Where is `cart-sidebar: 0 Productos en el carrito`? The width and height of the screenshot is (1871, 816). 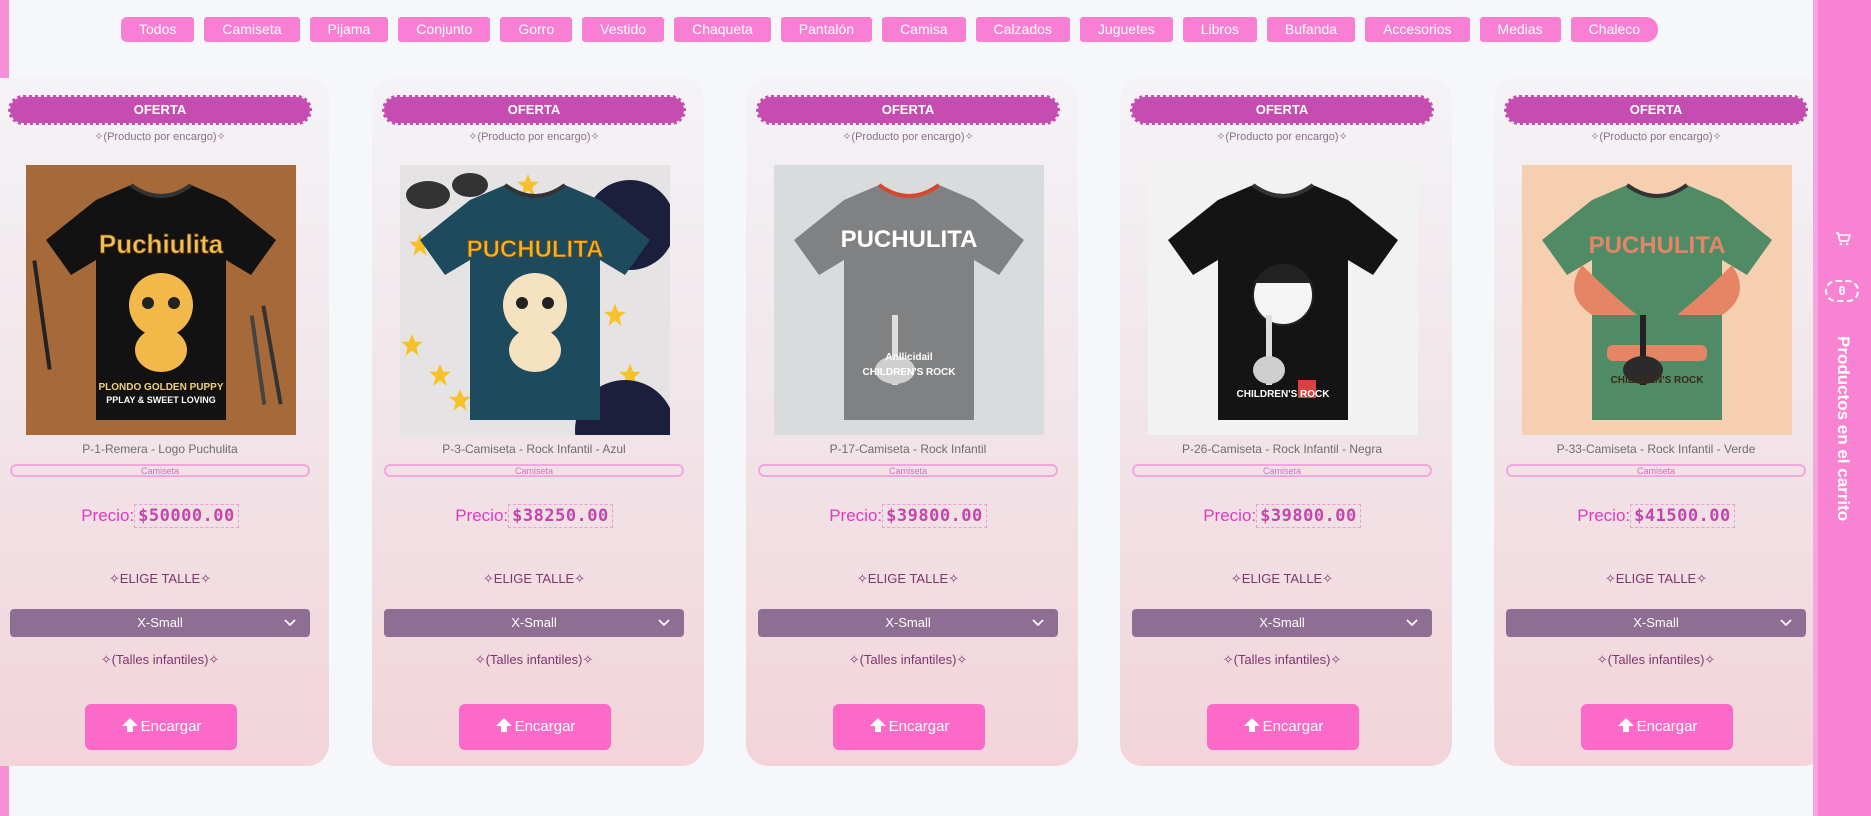
cart-sidebar: 0 Productos en el carrito is located at coordinates (1842, 408).